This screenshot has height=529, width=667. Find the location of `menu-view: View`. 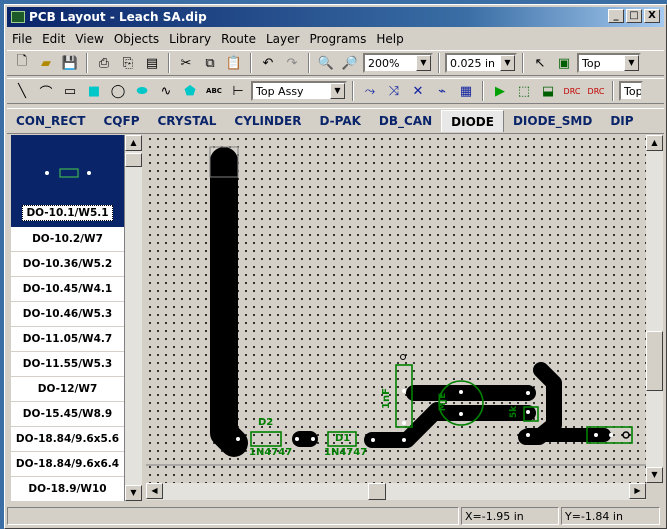

menu-view: View is located at coordinates (89, 39).